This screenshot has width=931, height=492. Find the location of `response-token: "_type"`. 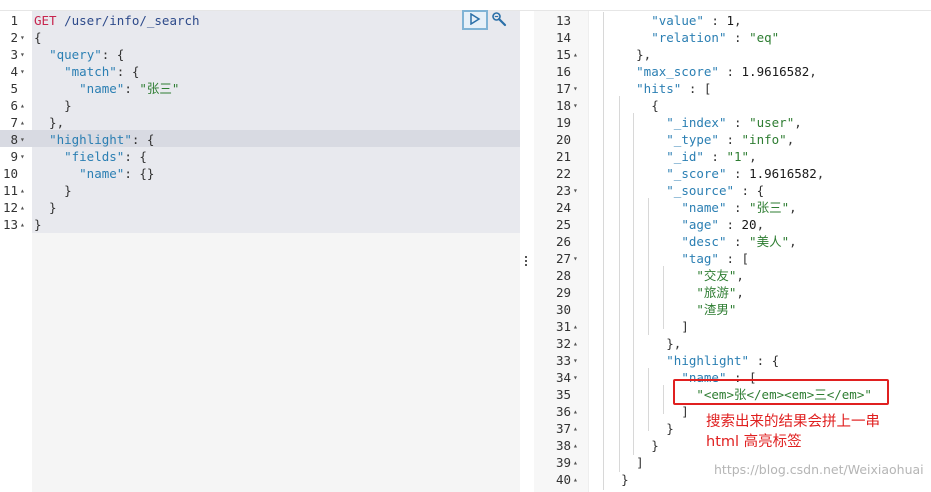

response-token: "_type" is located at coordinates (692, 139).